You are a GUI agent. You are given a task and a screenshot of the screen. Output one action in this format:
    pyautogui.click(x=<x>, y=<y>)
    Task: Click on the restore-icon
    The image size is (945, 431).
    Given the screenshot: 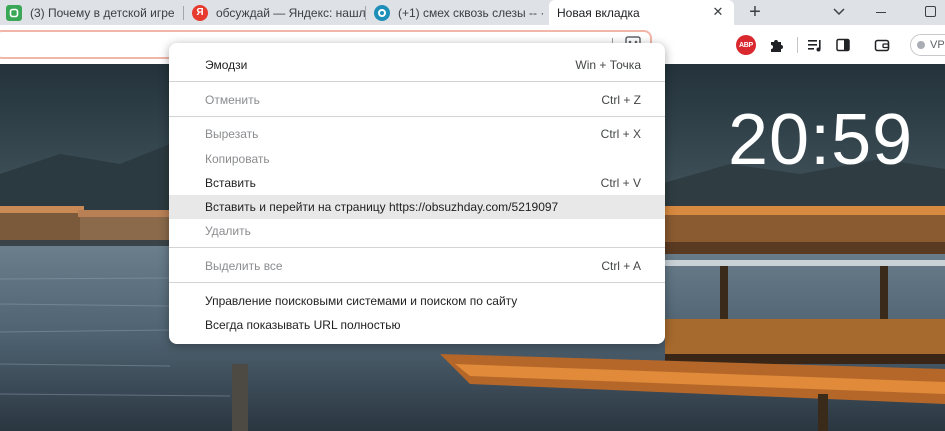 What is the action you would take?
    pyautogui.click(x=930, y=11)
    